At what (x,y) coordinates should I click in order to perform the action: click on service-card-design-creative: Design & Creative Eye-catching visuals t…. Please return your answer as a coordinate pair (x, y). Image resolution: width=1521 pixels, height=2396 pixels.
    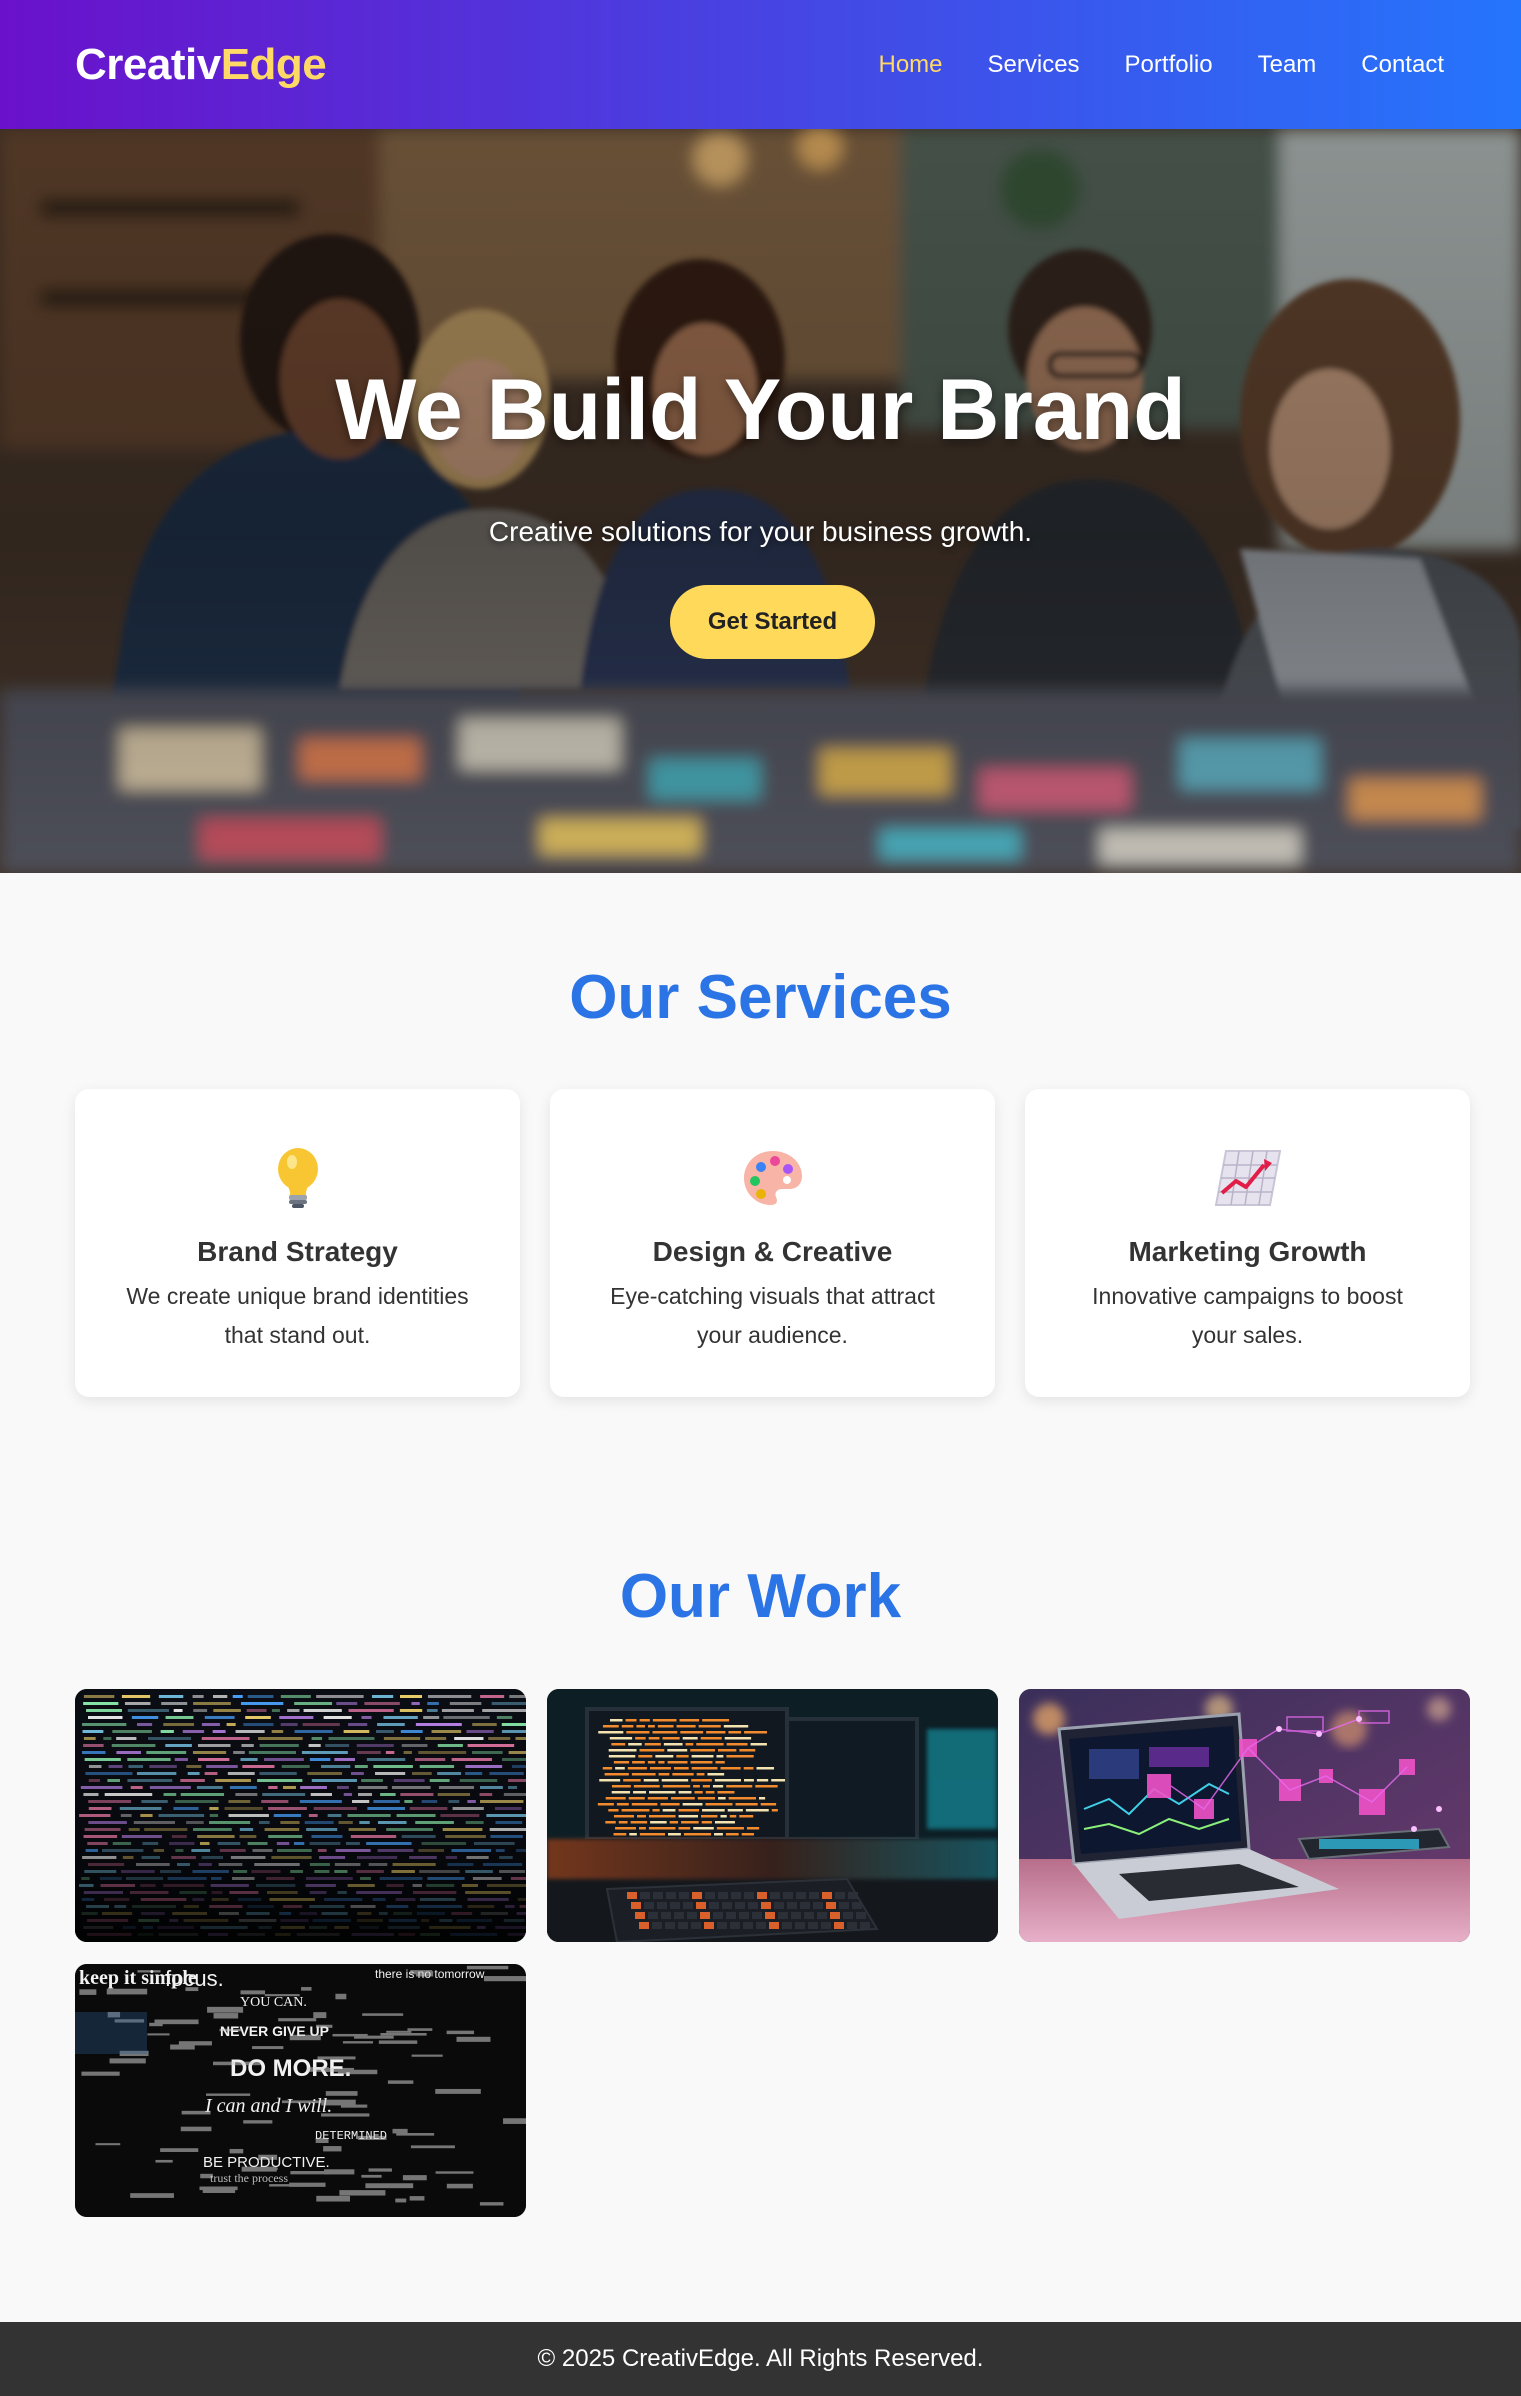
    Looking at the image, I should click on (772, 1243).